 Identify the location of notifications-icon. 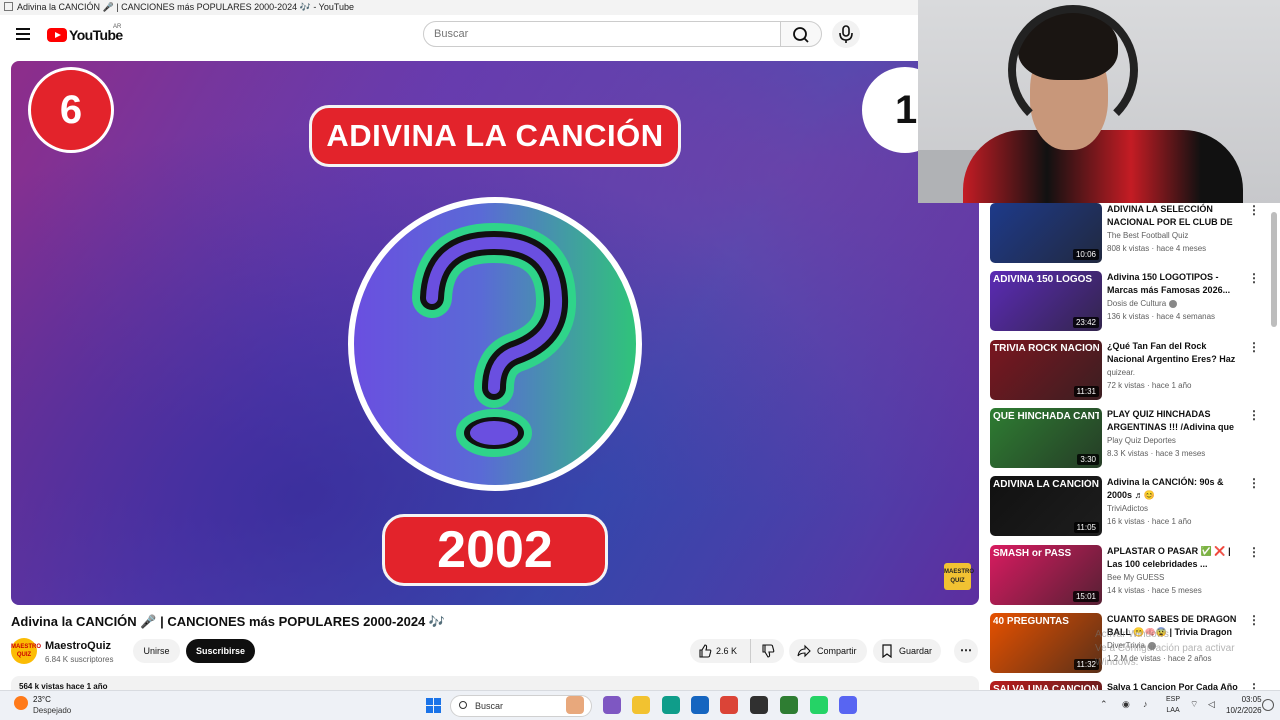
(1268, 705).